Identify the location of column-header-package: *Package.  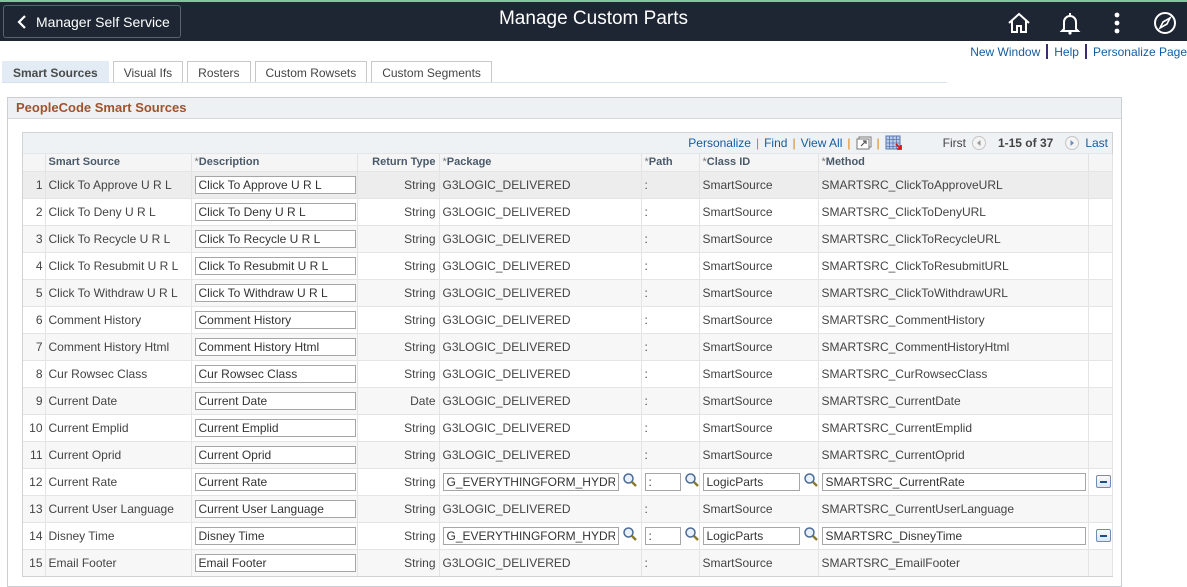
(540, 162).